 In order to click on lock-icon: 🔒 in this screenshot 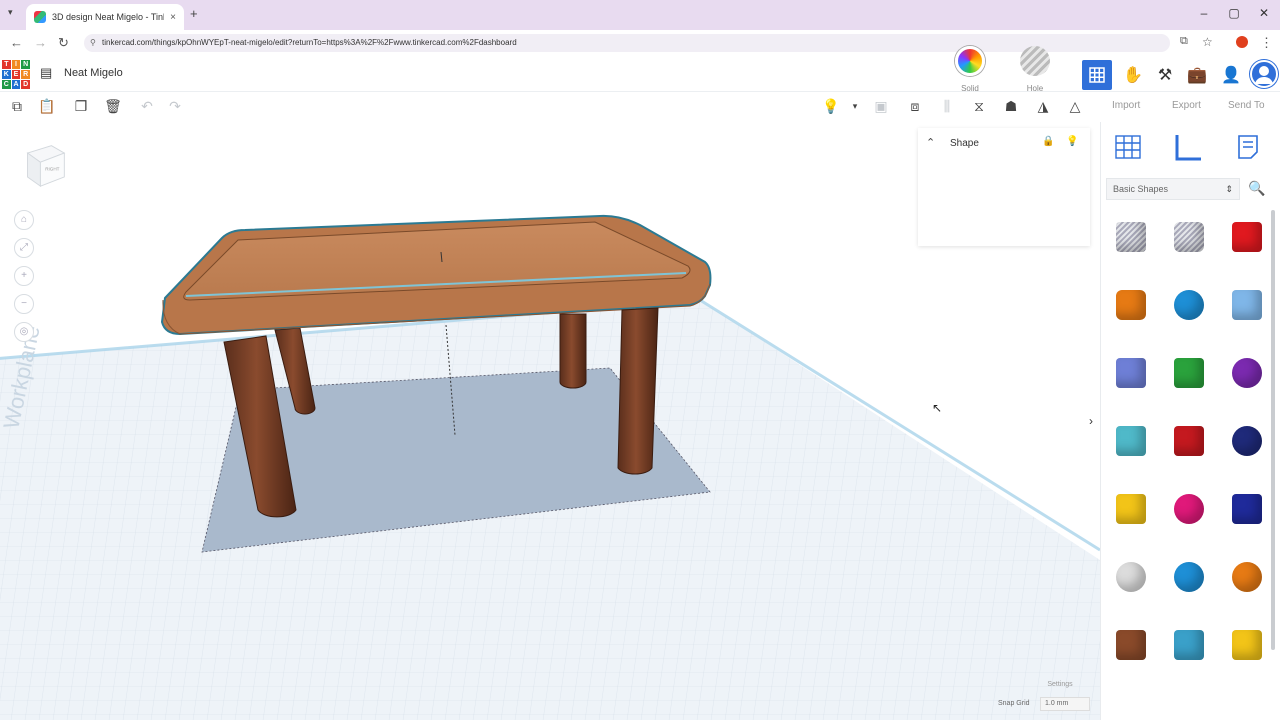, I will do `click(1048, 141)`.